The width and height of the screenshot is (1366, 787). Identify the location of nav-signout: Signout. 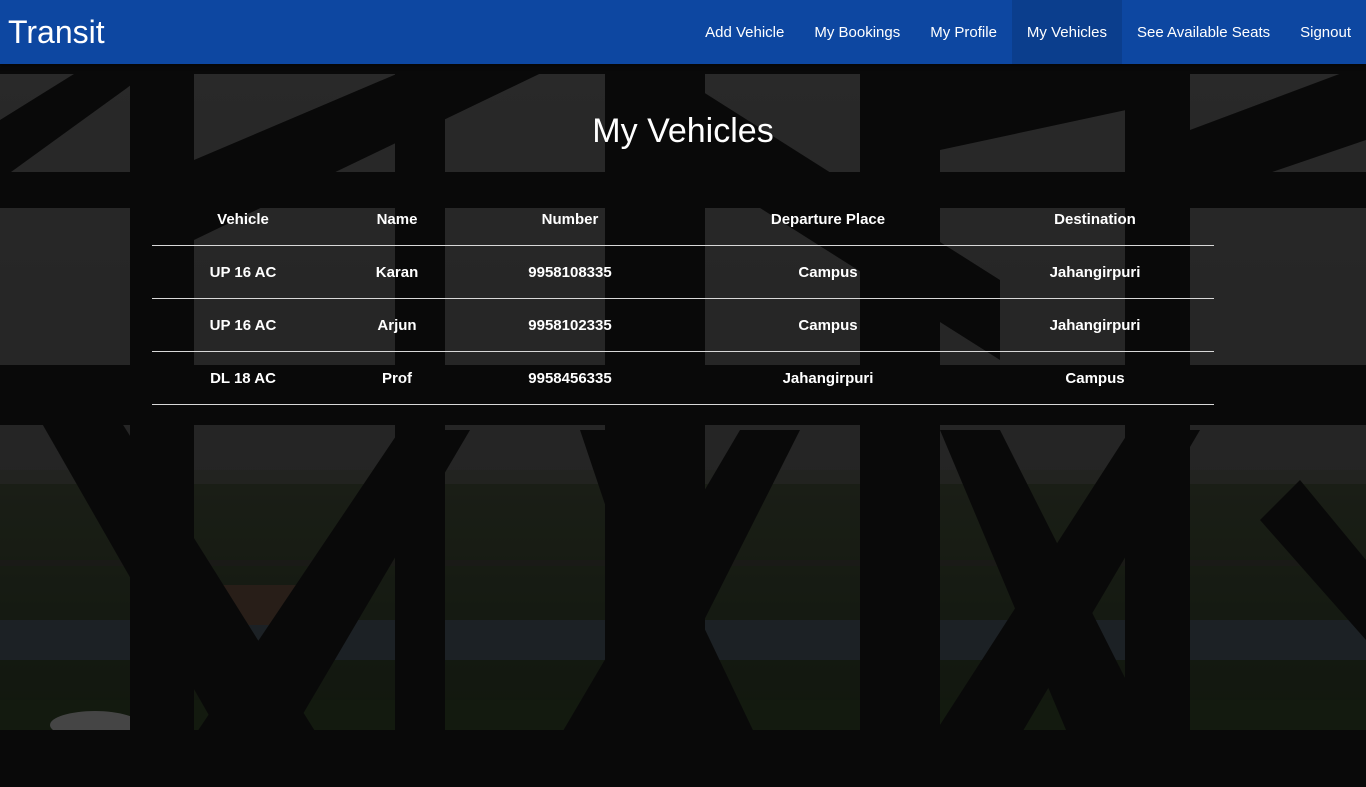
(1325, 32).